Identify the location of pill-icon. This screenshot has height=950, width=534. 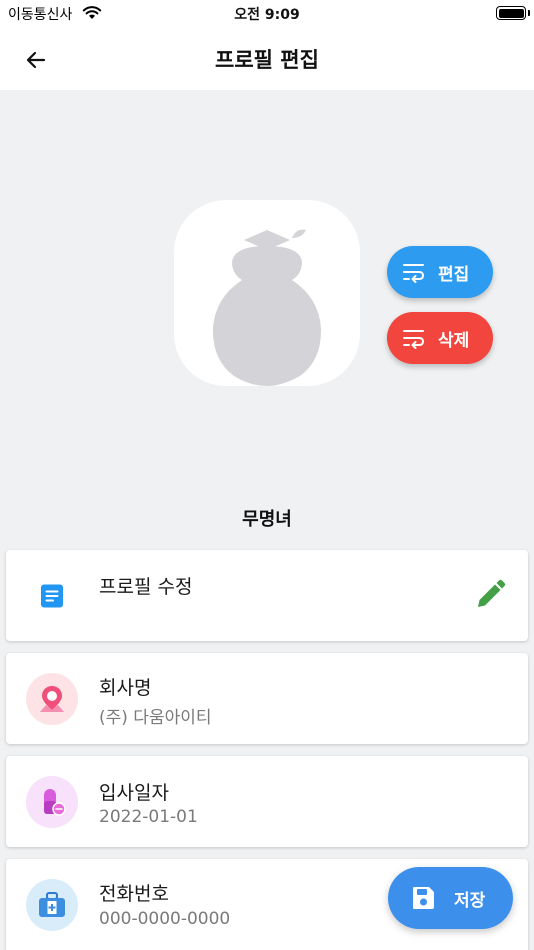
(52, 802).